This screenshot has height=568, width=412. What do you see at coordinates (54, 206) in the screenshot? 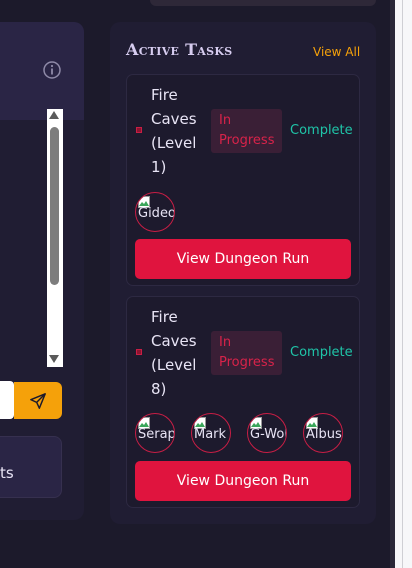
I see `scrollbar-thumb` at bounding box center [54, 206].